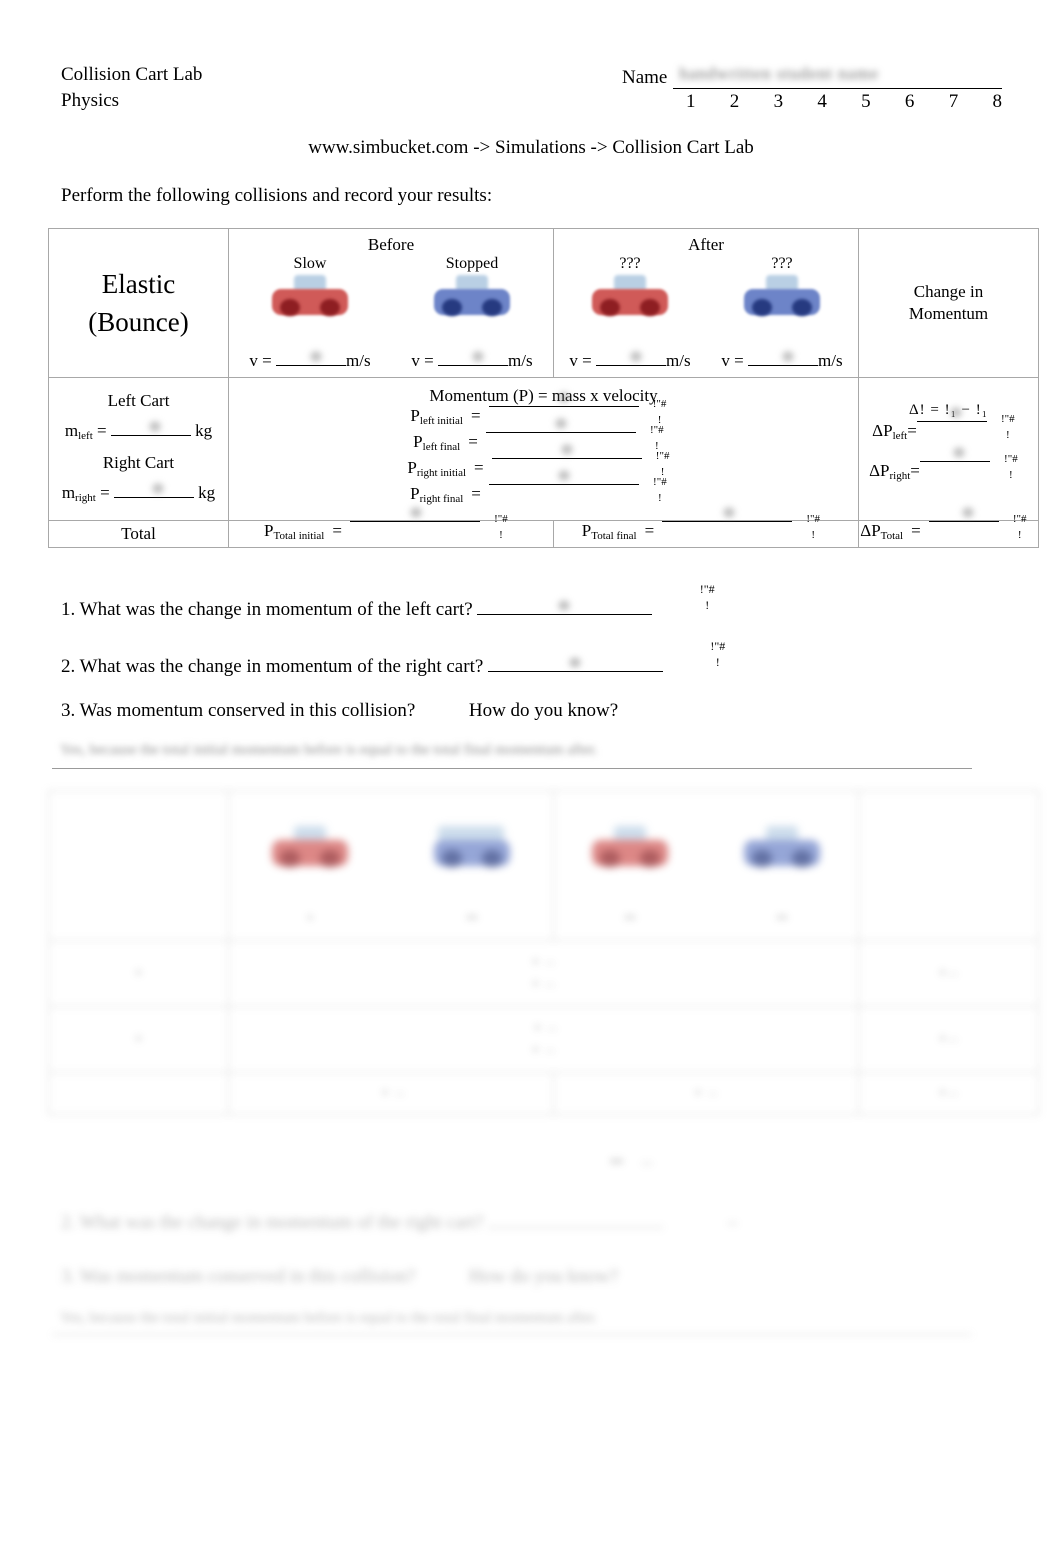  Describe the element at coordinates (866, 102) in the screenshot. I see `period-number: 5` at that location.